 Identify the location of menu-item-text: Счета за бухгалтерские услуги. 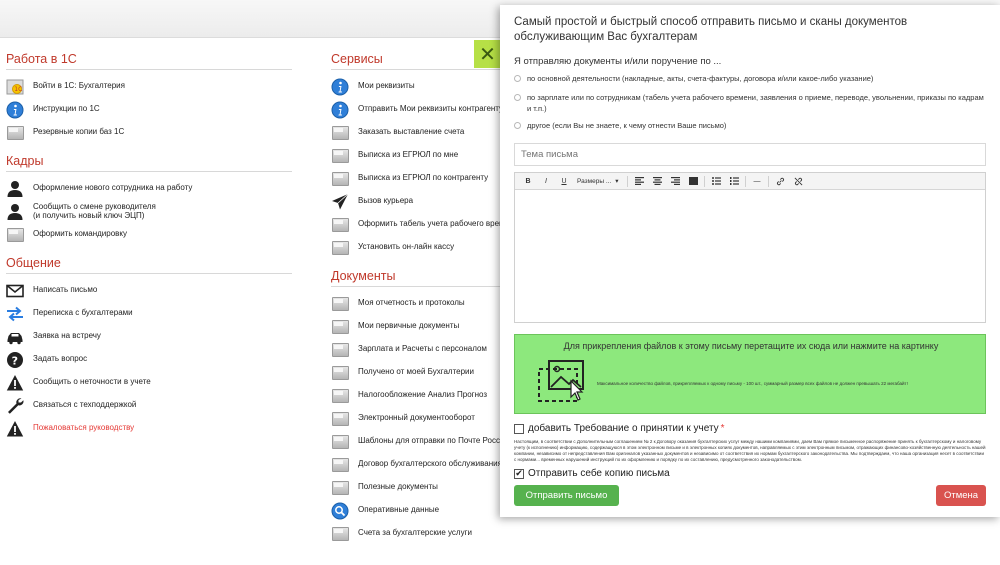
(415, 533).